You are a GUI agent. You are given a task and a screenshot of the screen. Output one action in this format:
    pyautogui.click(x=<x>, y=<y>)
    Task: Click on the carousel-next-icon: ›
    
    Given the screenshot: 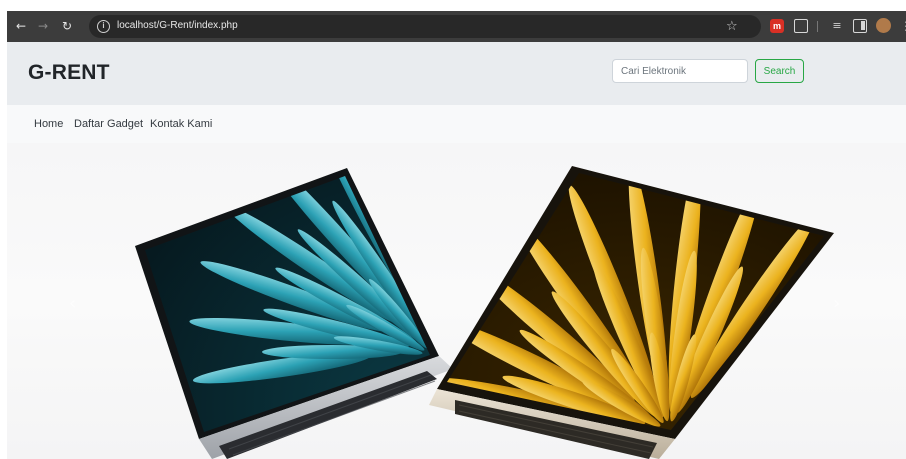 What is the action you would take?
    pyautogui.click(x=836, y=303)
    